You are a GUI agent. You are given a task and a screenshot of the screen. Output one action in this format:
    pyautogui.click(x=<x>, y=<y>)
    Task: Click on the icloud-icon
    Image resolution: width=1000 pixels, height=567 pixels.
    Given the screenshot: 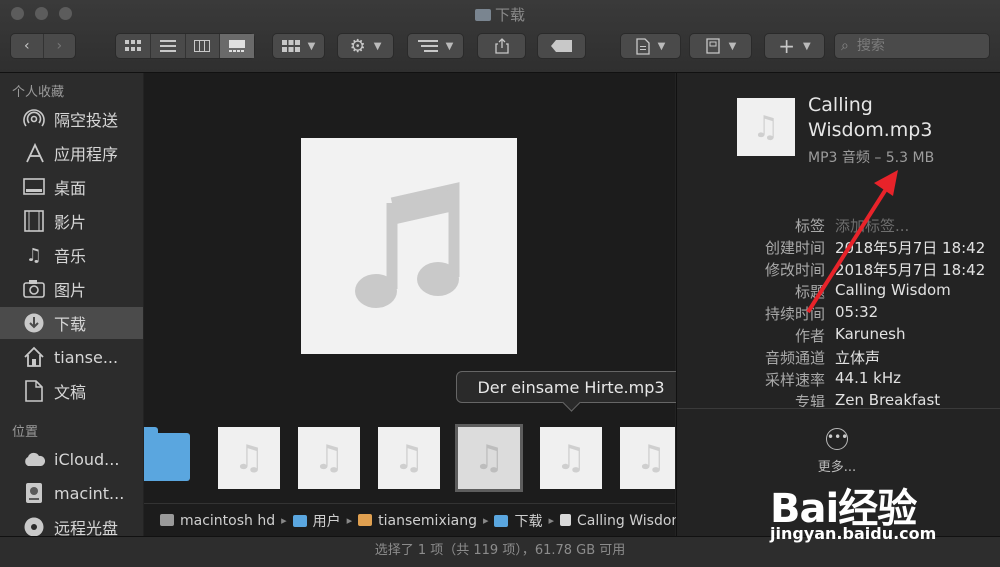 What is the action you would take?
    pyautogui.click(x=34, y=459)
    